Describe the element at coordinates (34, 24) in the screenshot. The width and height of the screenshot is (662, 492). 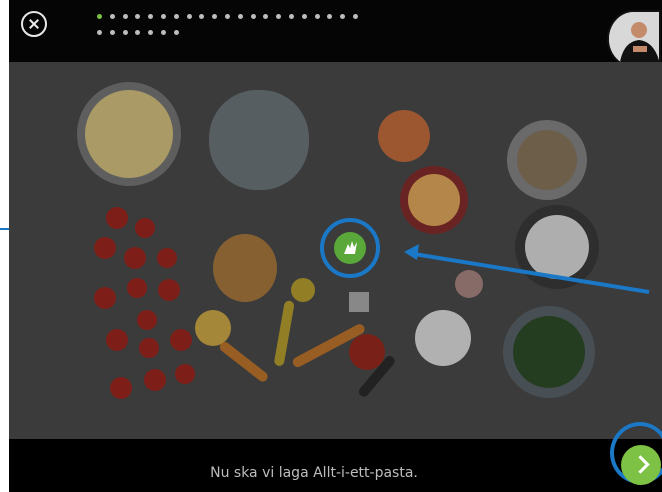
I see `close-button` at that location.